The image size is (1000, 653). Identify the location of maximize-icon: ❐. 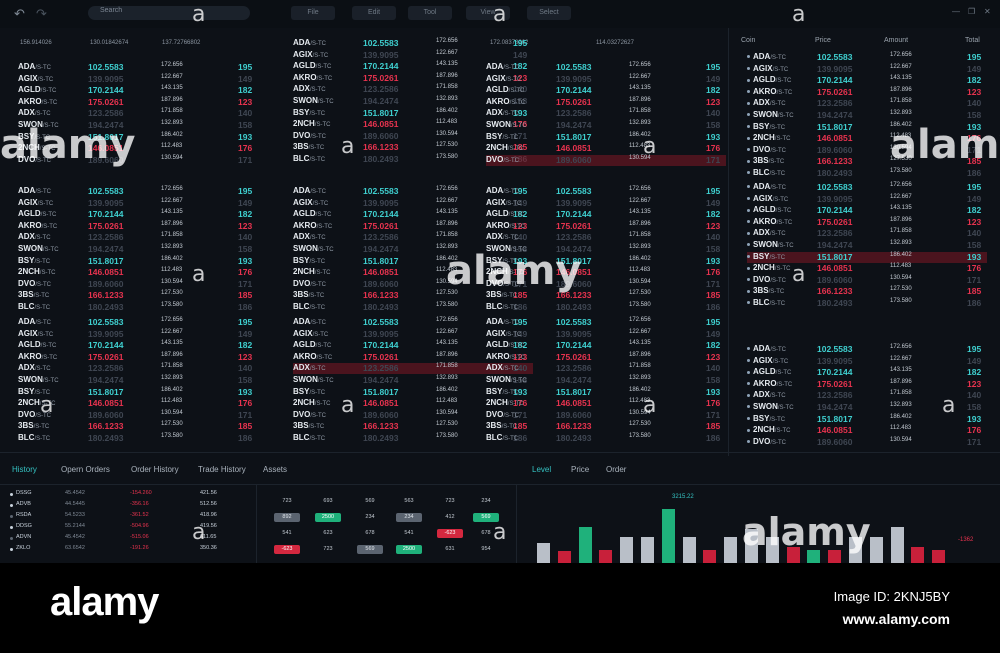
(971, 11).